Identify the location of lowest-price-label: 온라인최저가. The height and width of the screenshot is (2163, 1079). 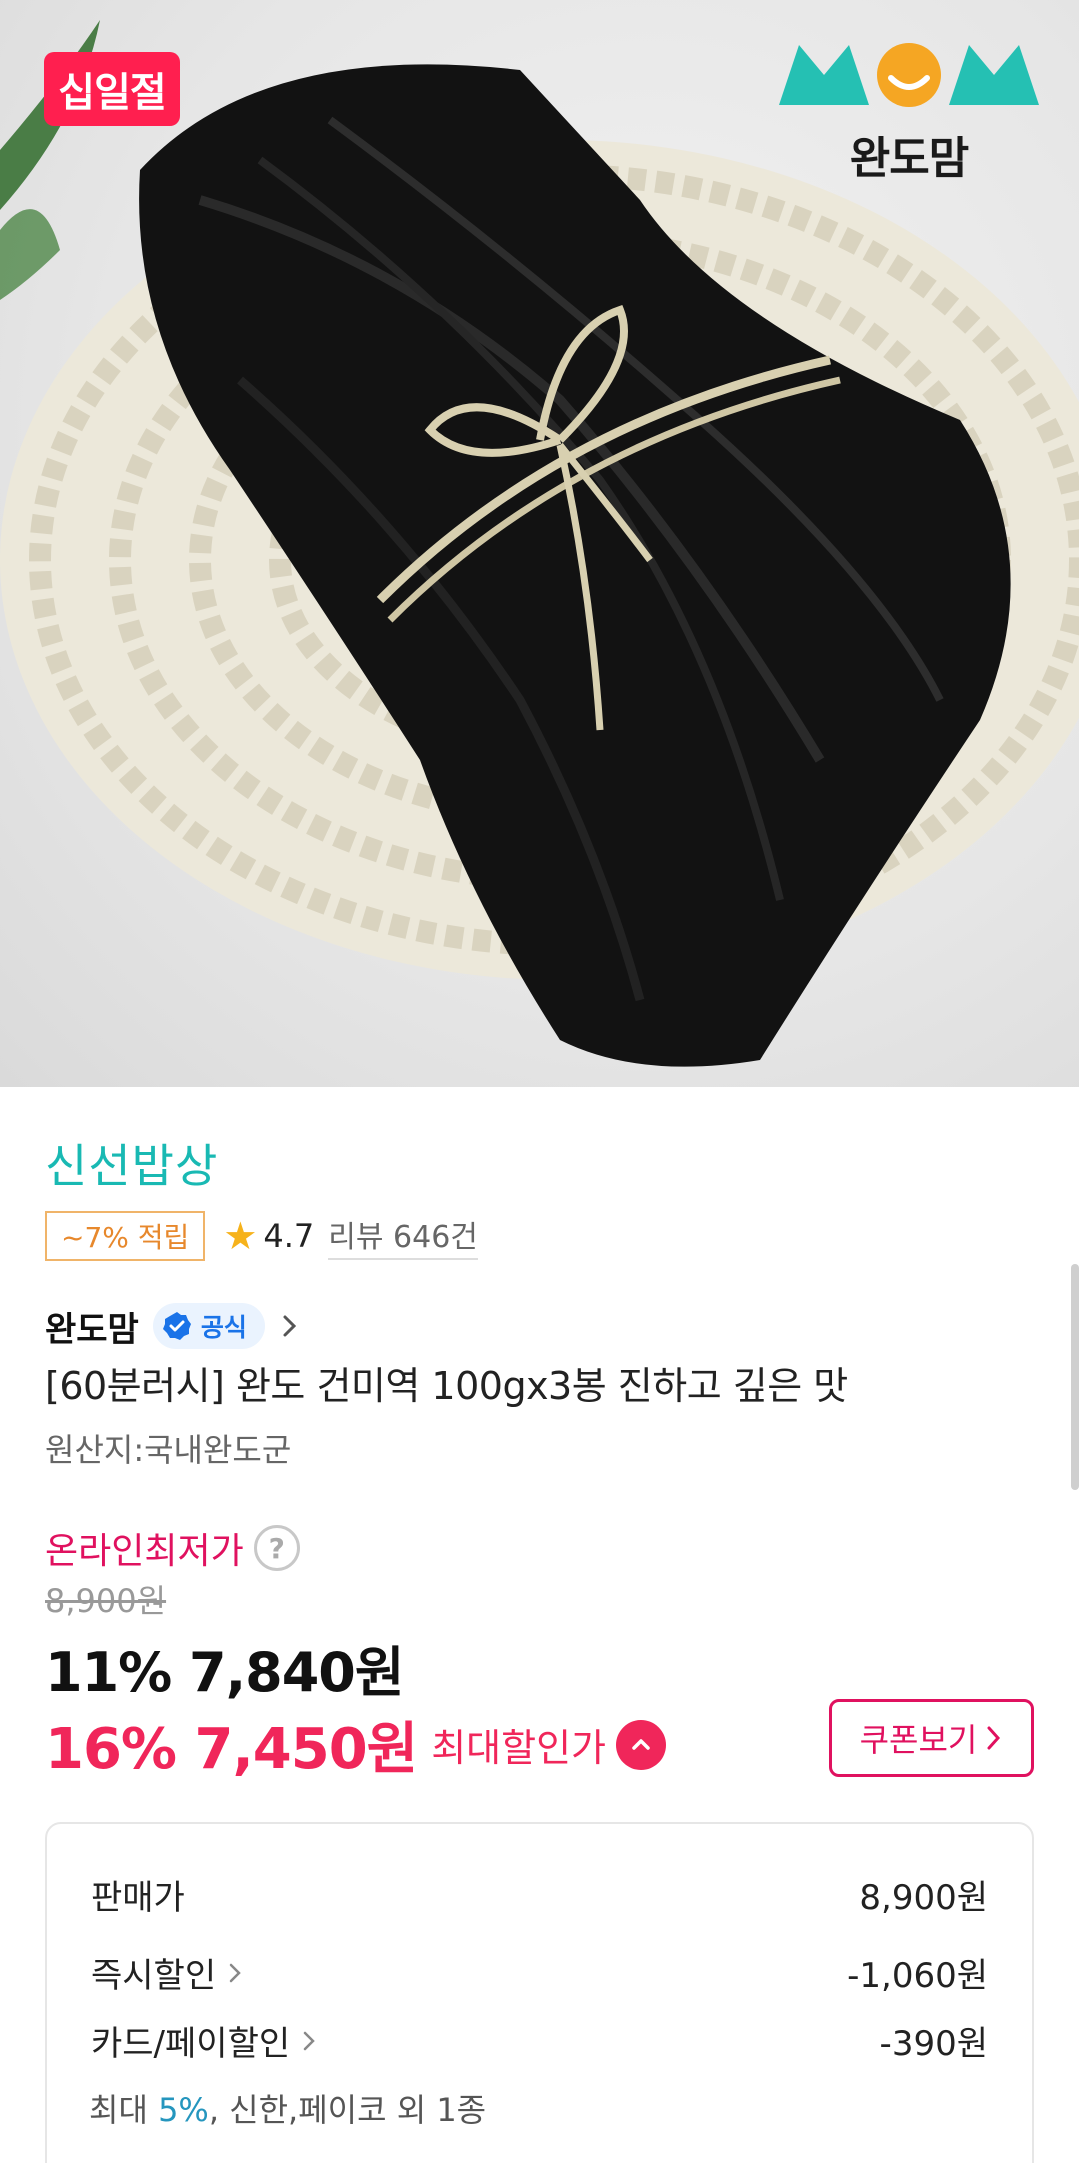
(144, 1551).